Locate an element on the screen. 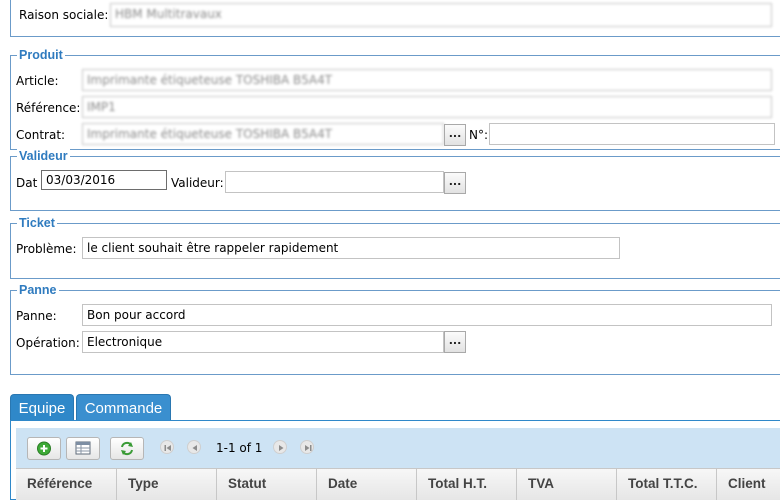 This screenshot has height=500, width=780. date-label: Dat is located at coordinates (27, 183).